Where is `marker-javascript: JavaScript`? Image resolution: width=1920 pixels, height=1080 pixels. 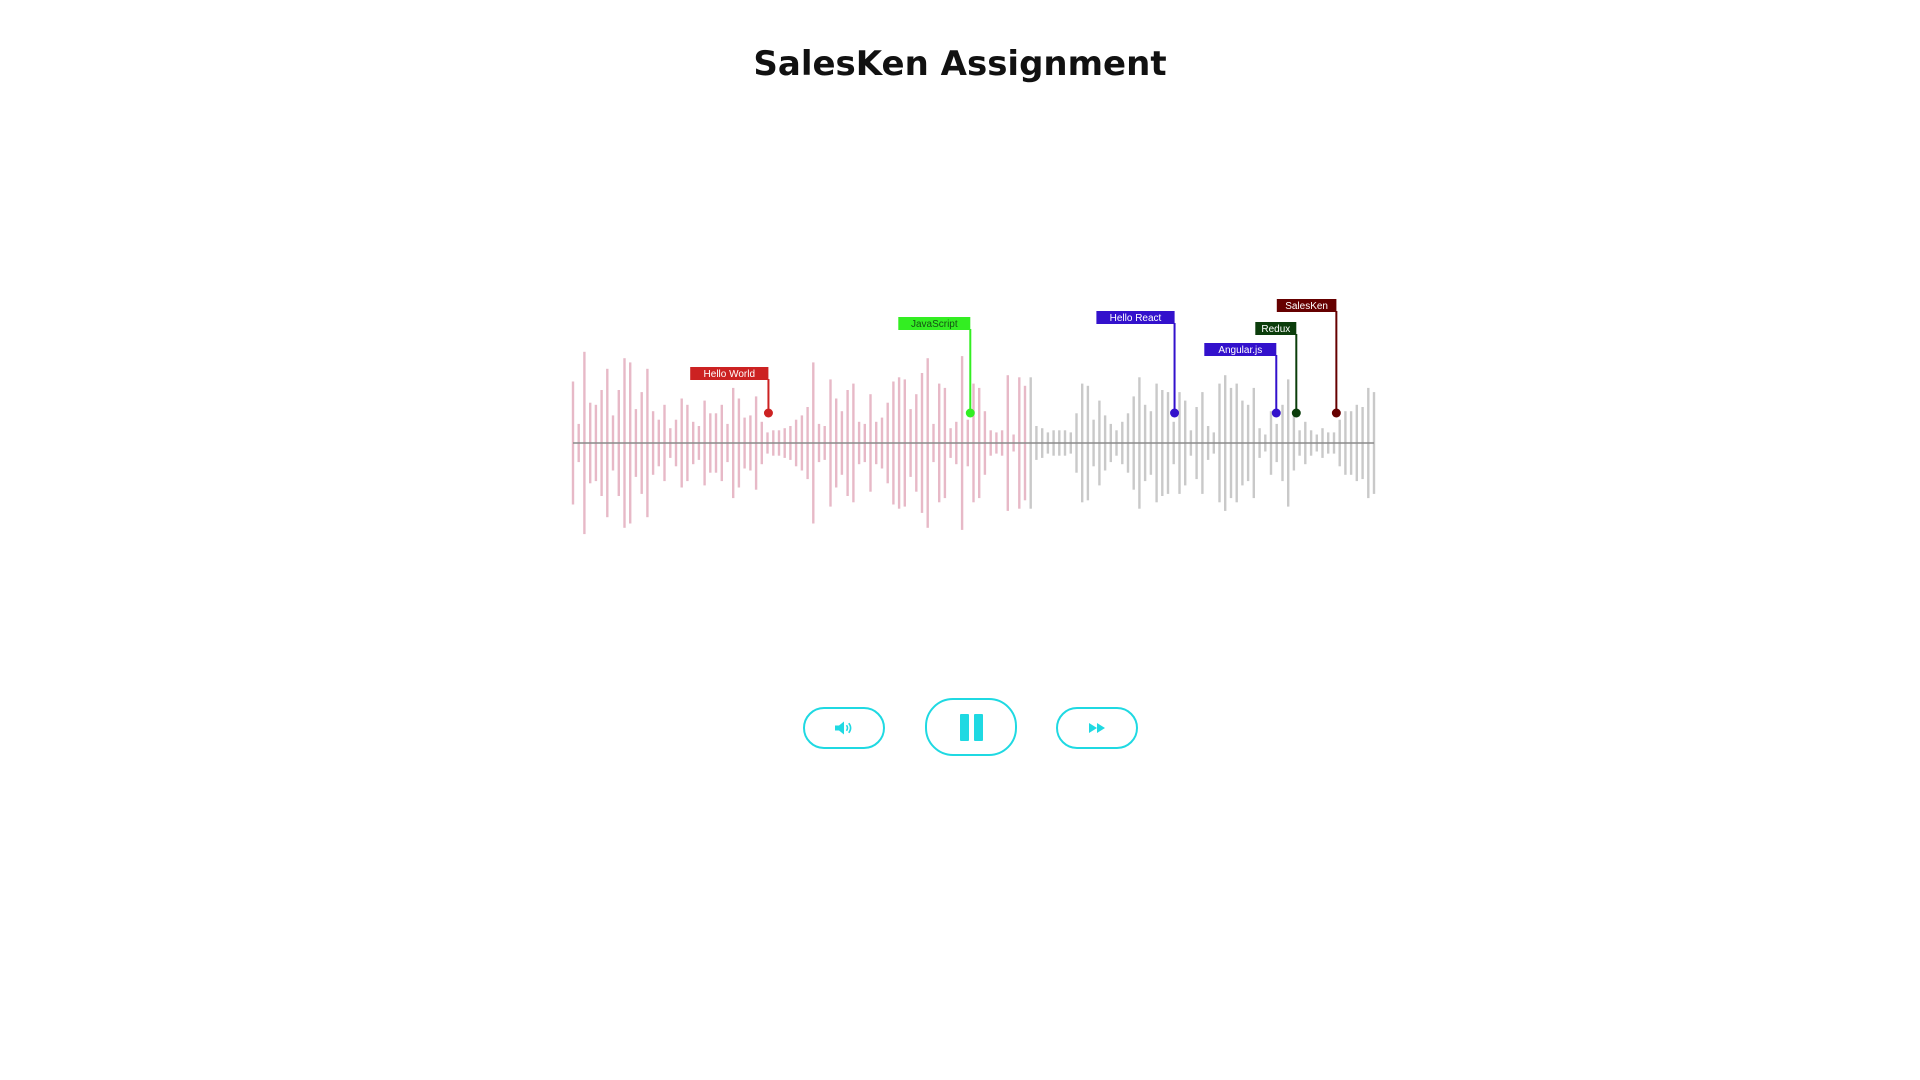 marker-javascript: JavaScript is located at coordinates (936, 367).